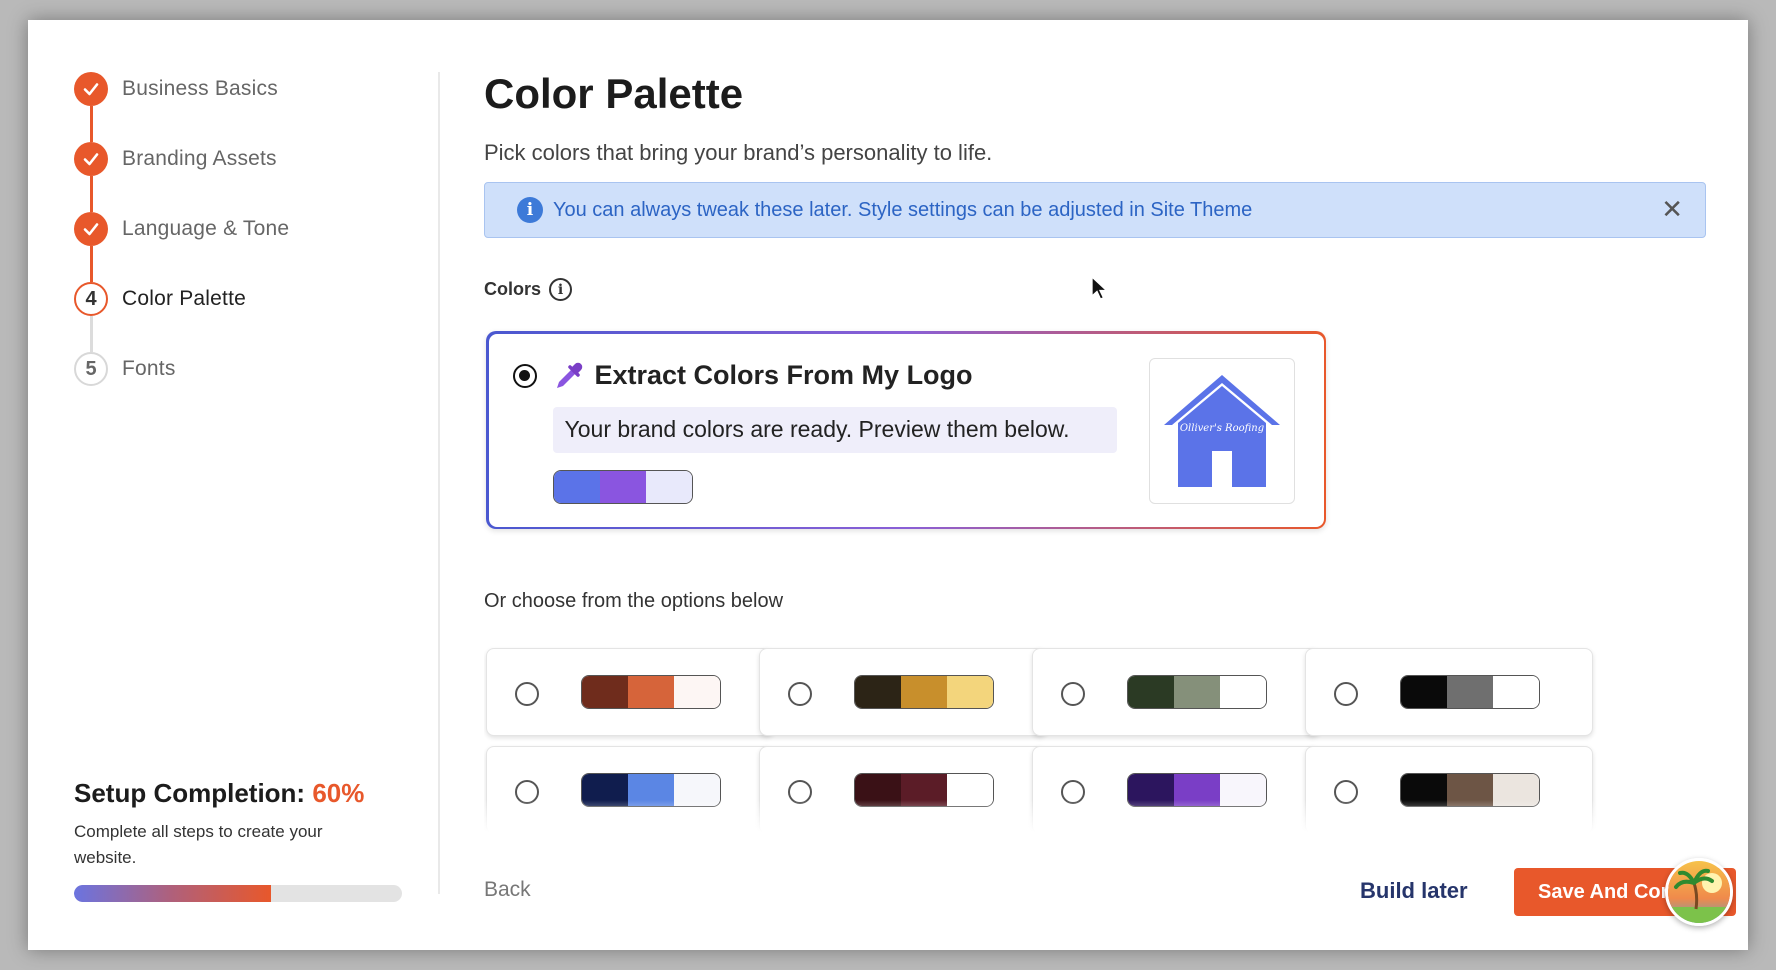 This screenshot has height=970, width=1776. Describe the element at coordinates (530, 210) in the screenshot. I see `info-icon: i` at that location.